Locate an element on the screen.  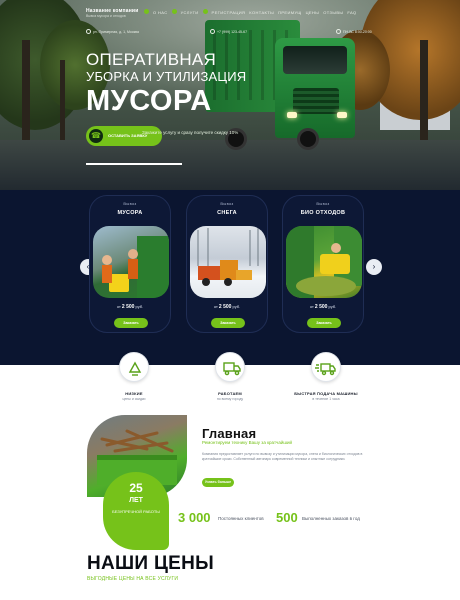
feature-subtitle: по всему городу is located at coordinates (230, 399).